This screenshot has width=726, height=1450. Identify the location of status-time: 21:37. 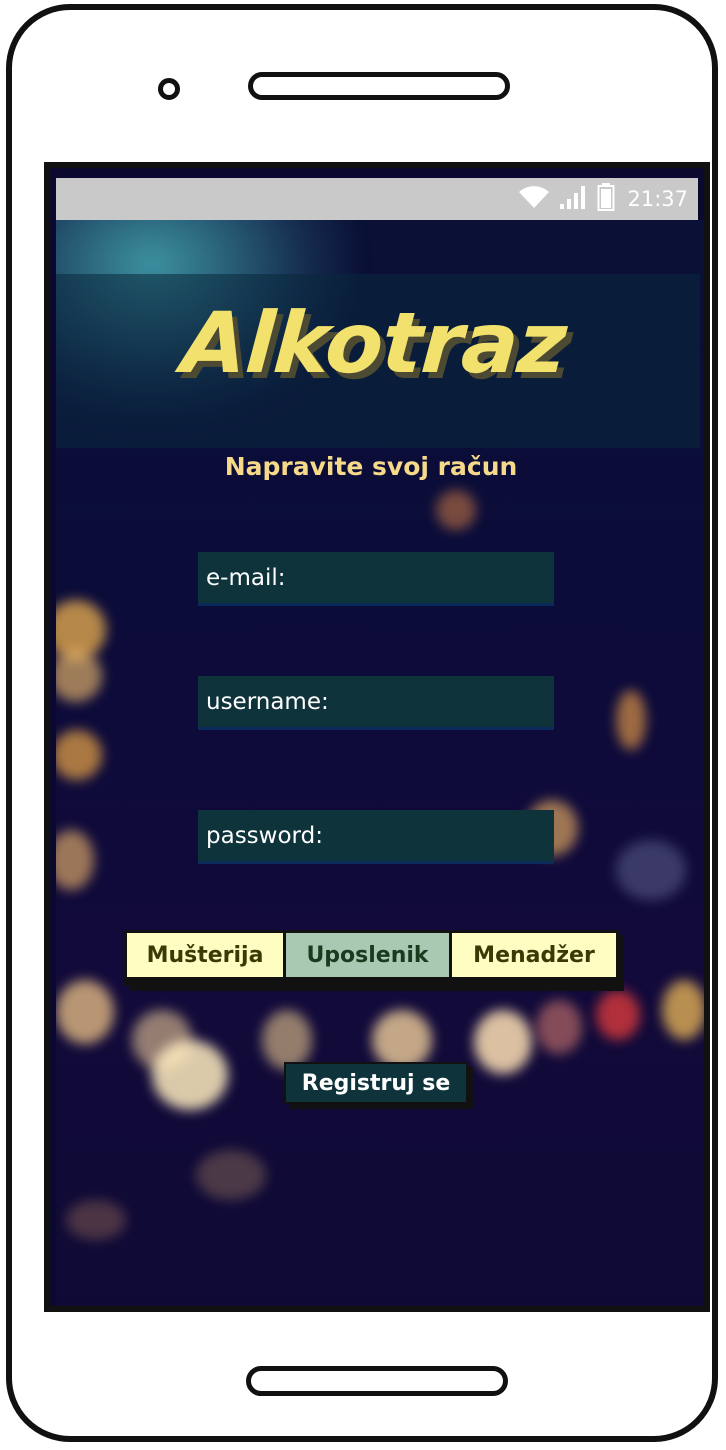
(657, 199).